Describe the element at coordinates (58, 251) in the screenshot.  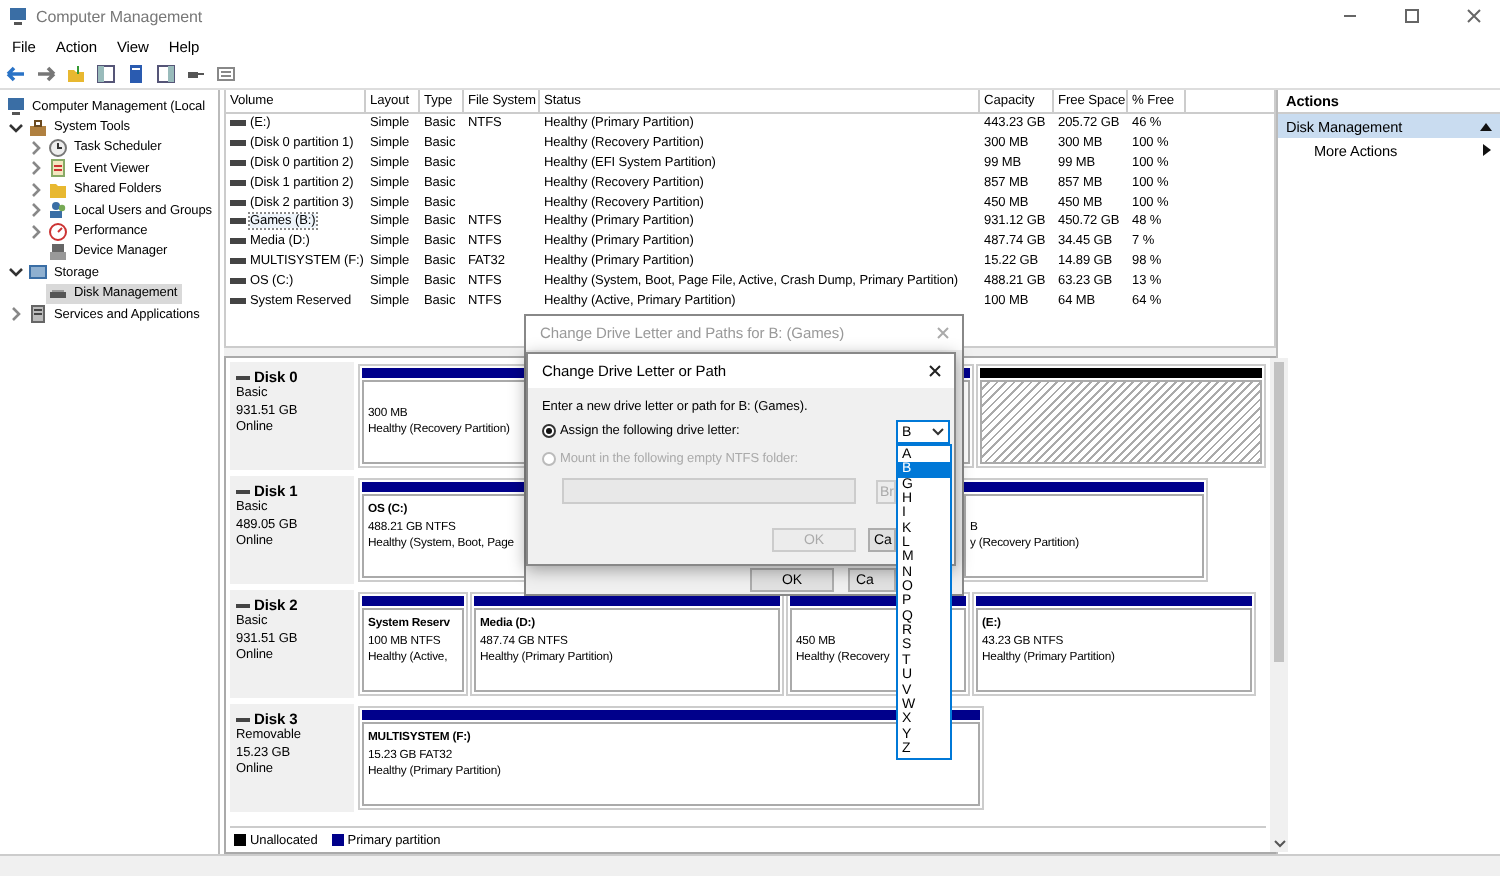
I see `device-icon` at that location.